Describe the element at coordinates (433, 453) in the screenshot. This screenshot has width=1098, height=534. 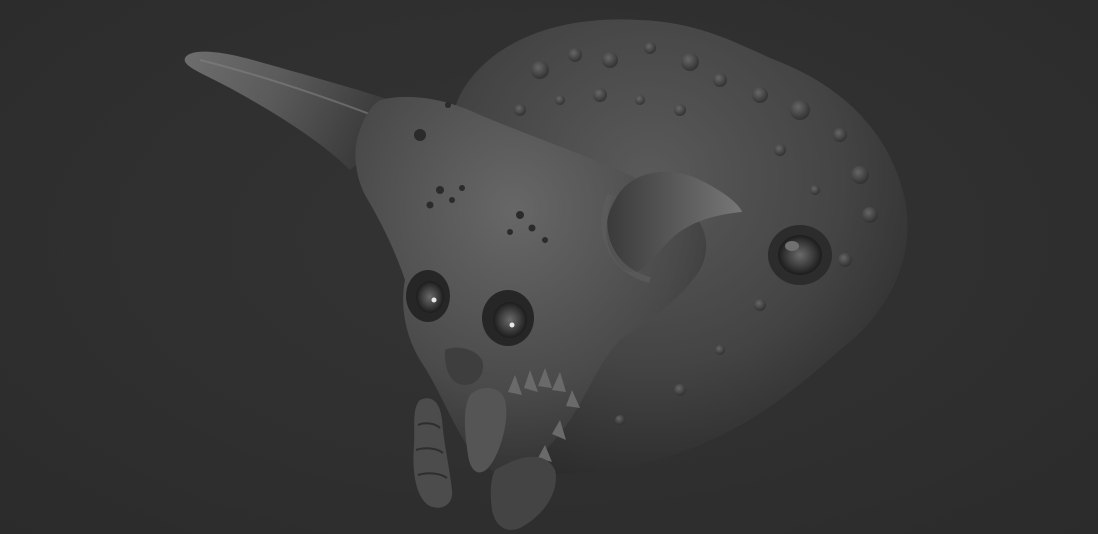
I see `chin-tendril` at that location.